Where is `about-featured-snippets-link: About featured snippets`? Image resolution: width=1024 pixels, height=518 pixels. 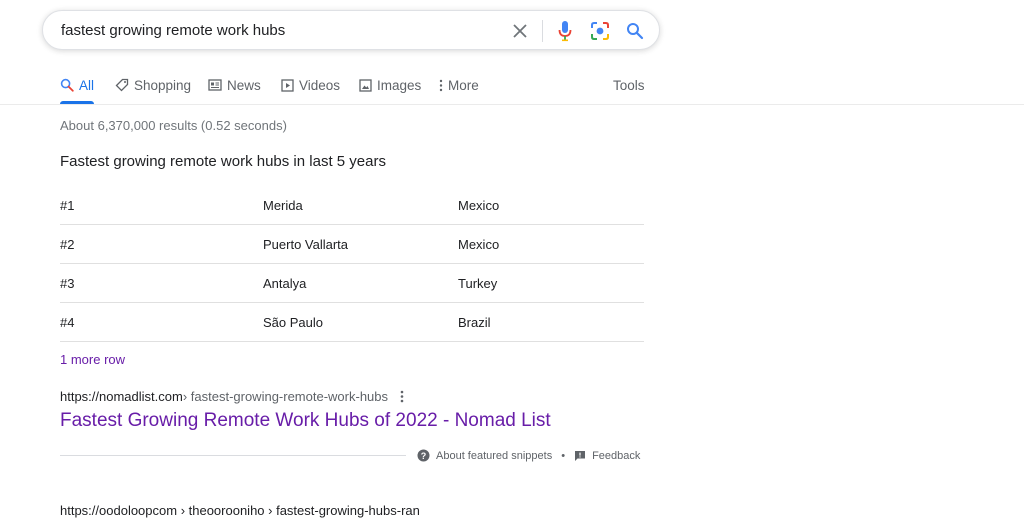 about-featured-snippets-link: About featured snippets is located at coordinates (494, 456).